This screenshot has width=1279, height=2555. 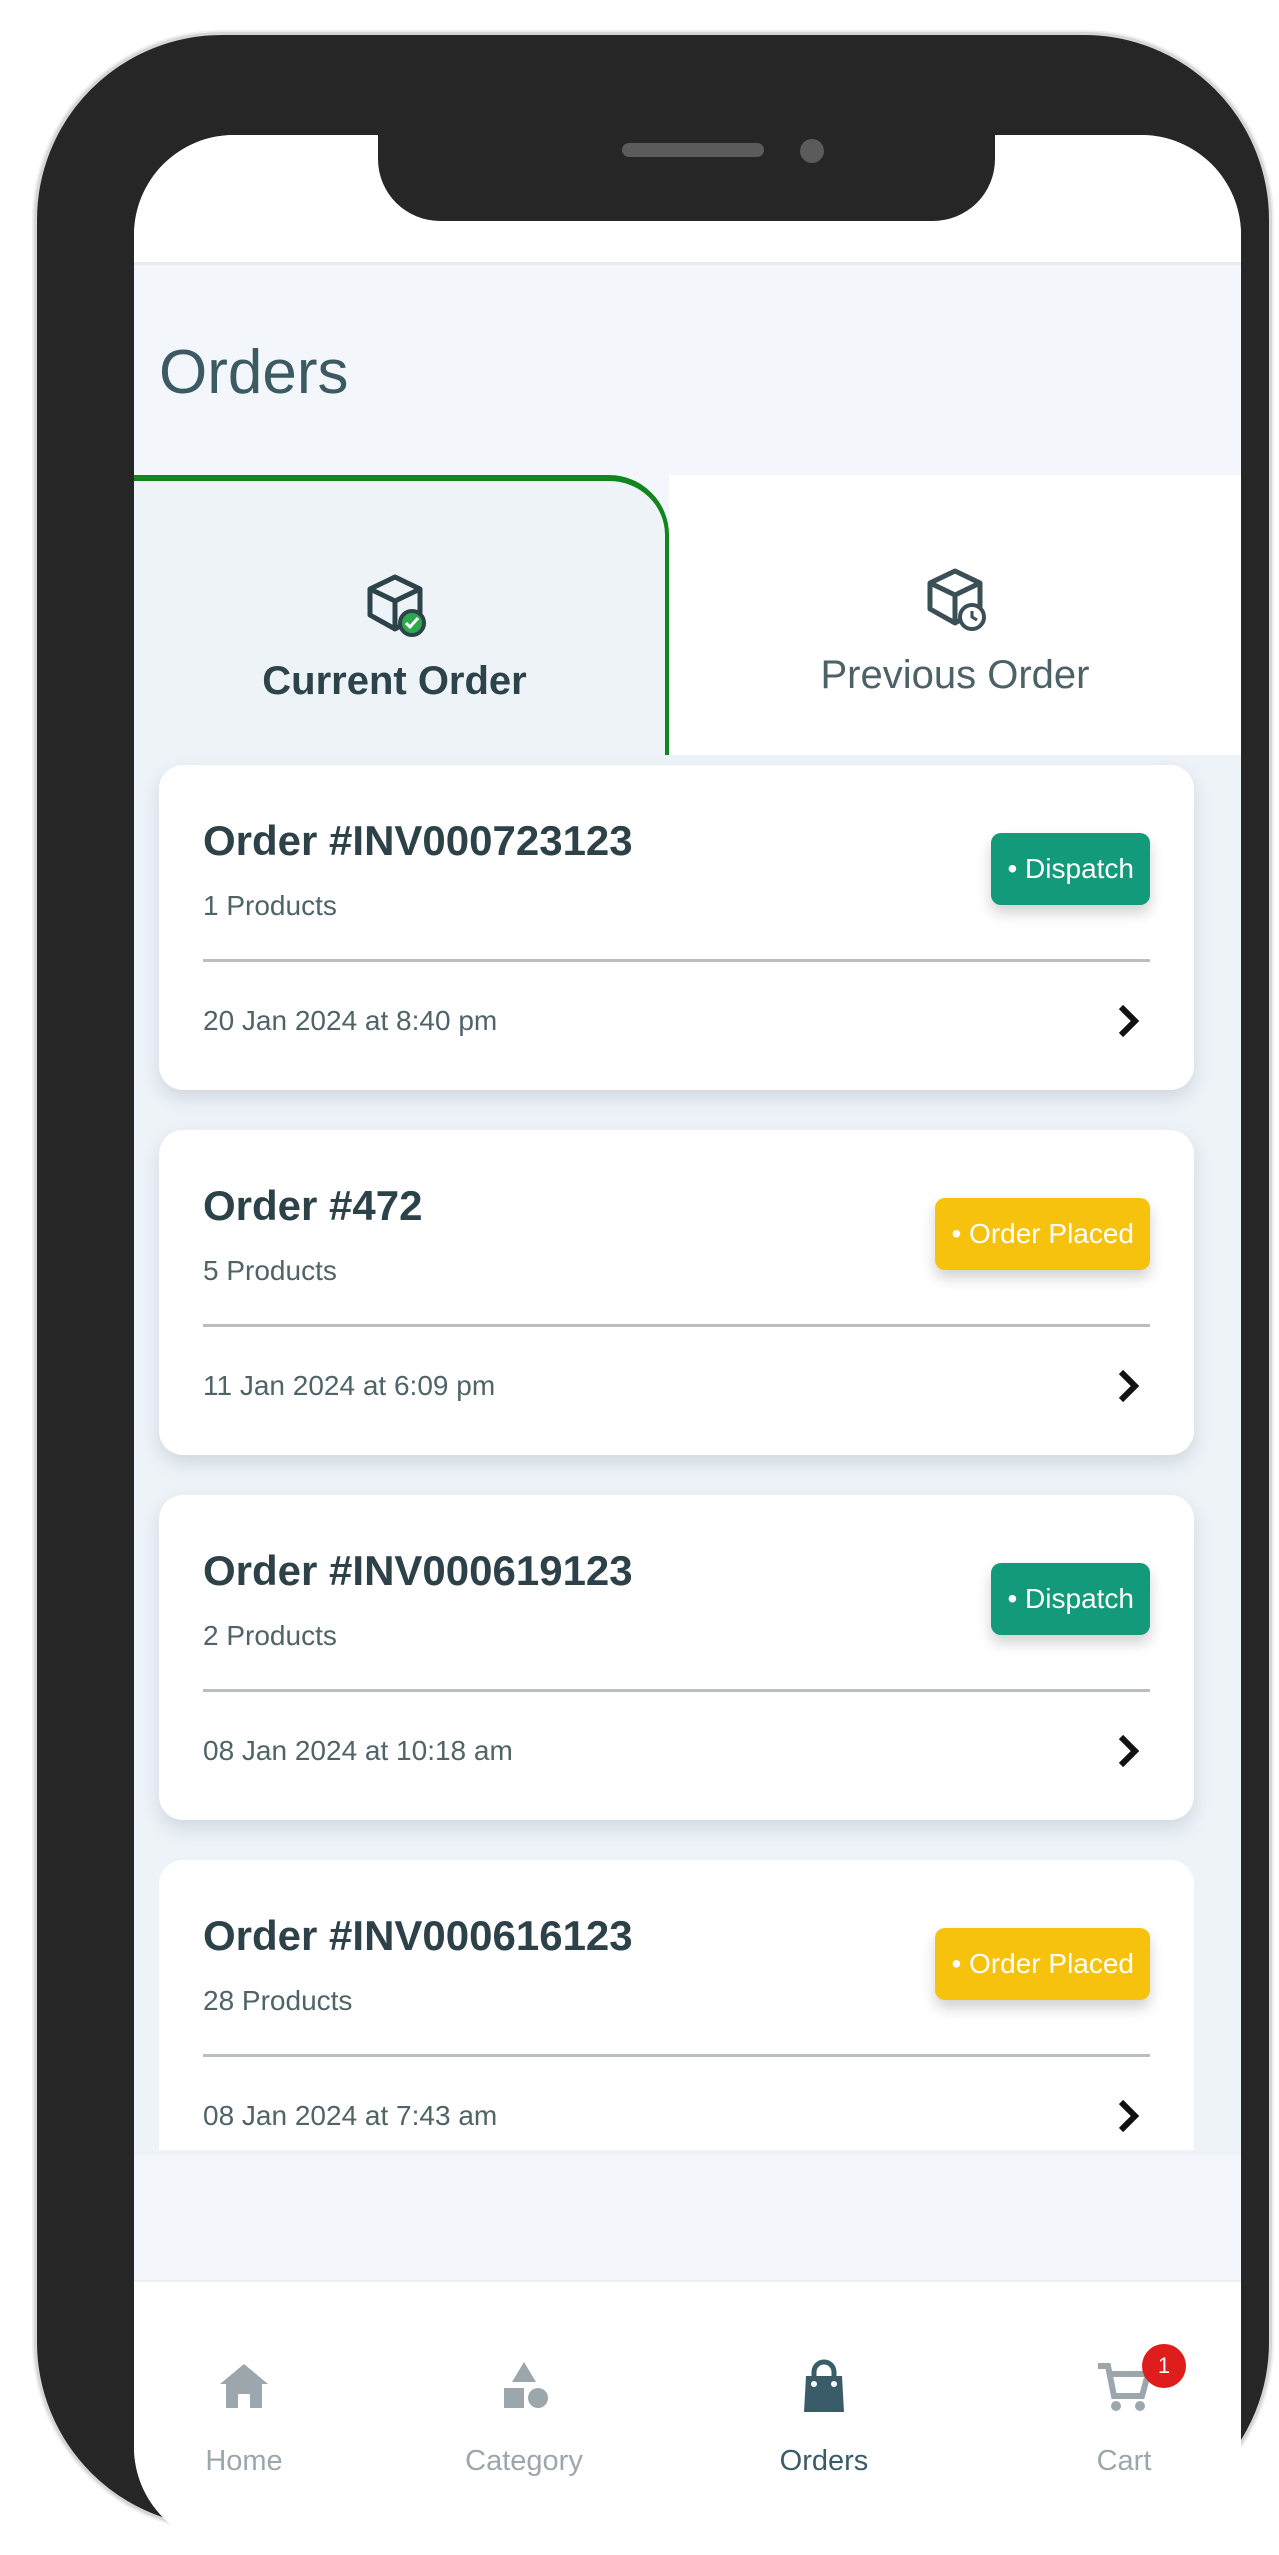 I want to click on box-check-icon, so click(x=396, y=605).